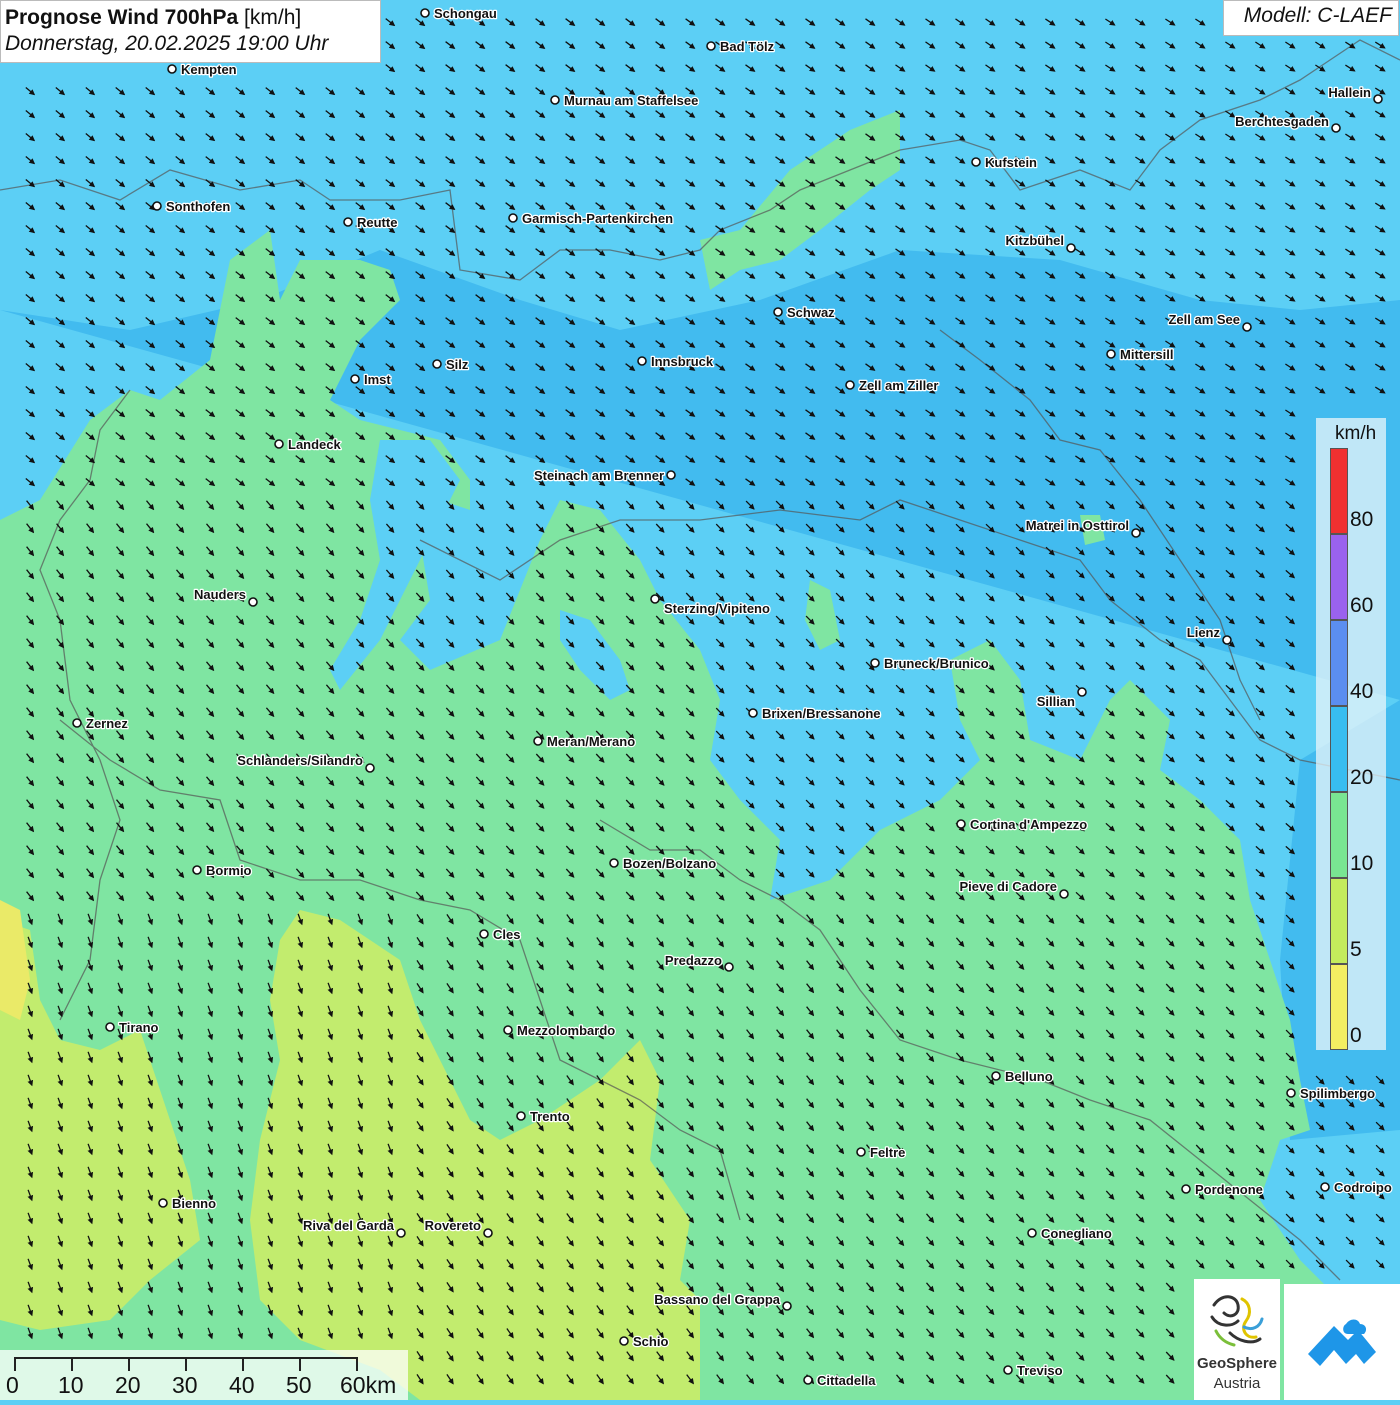 This screenshot has height=1405, width=1400. What do you see at coordinates (1337, 1093) in the screenshot?
I see `city-label: Spilimbergo` at bounding box center [1337, 1093].